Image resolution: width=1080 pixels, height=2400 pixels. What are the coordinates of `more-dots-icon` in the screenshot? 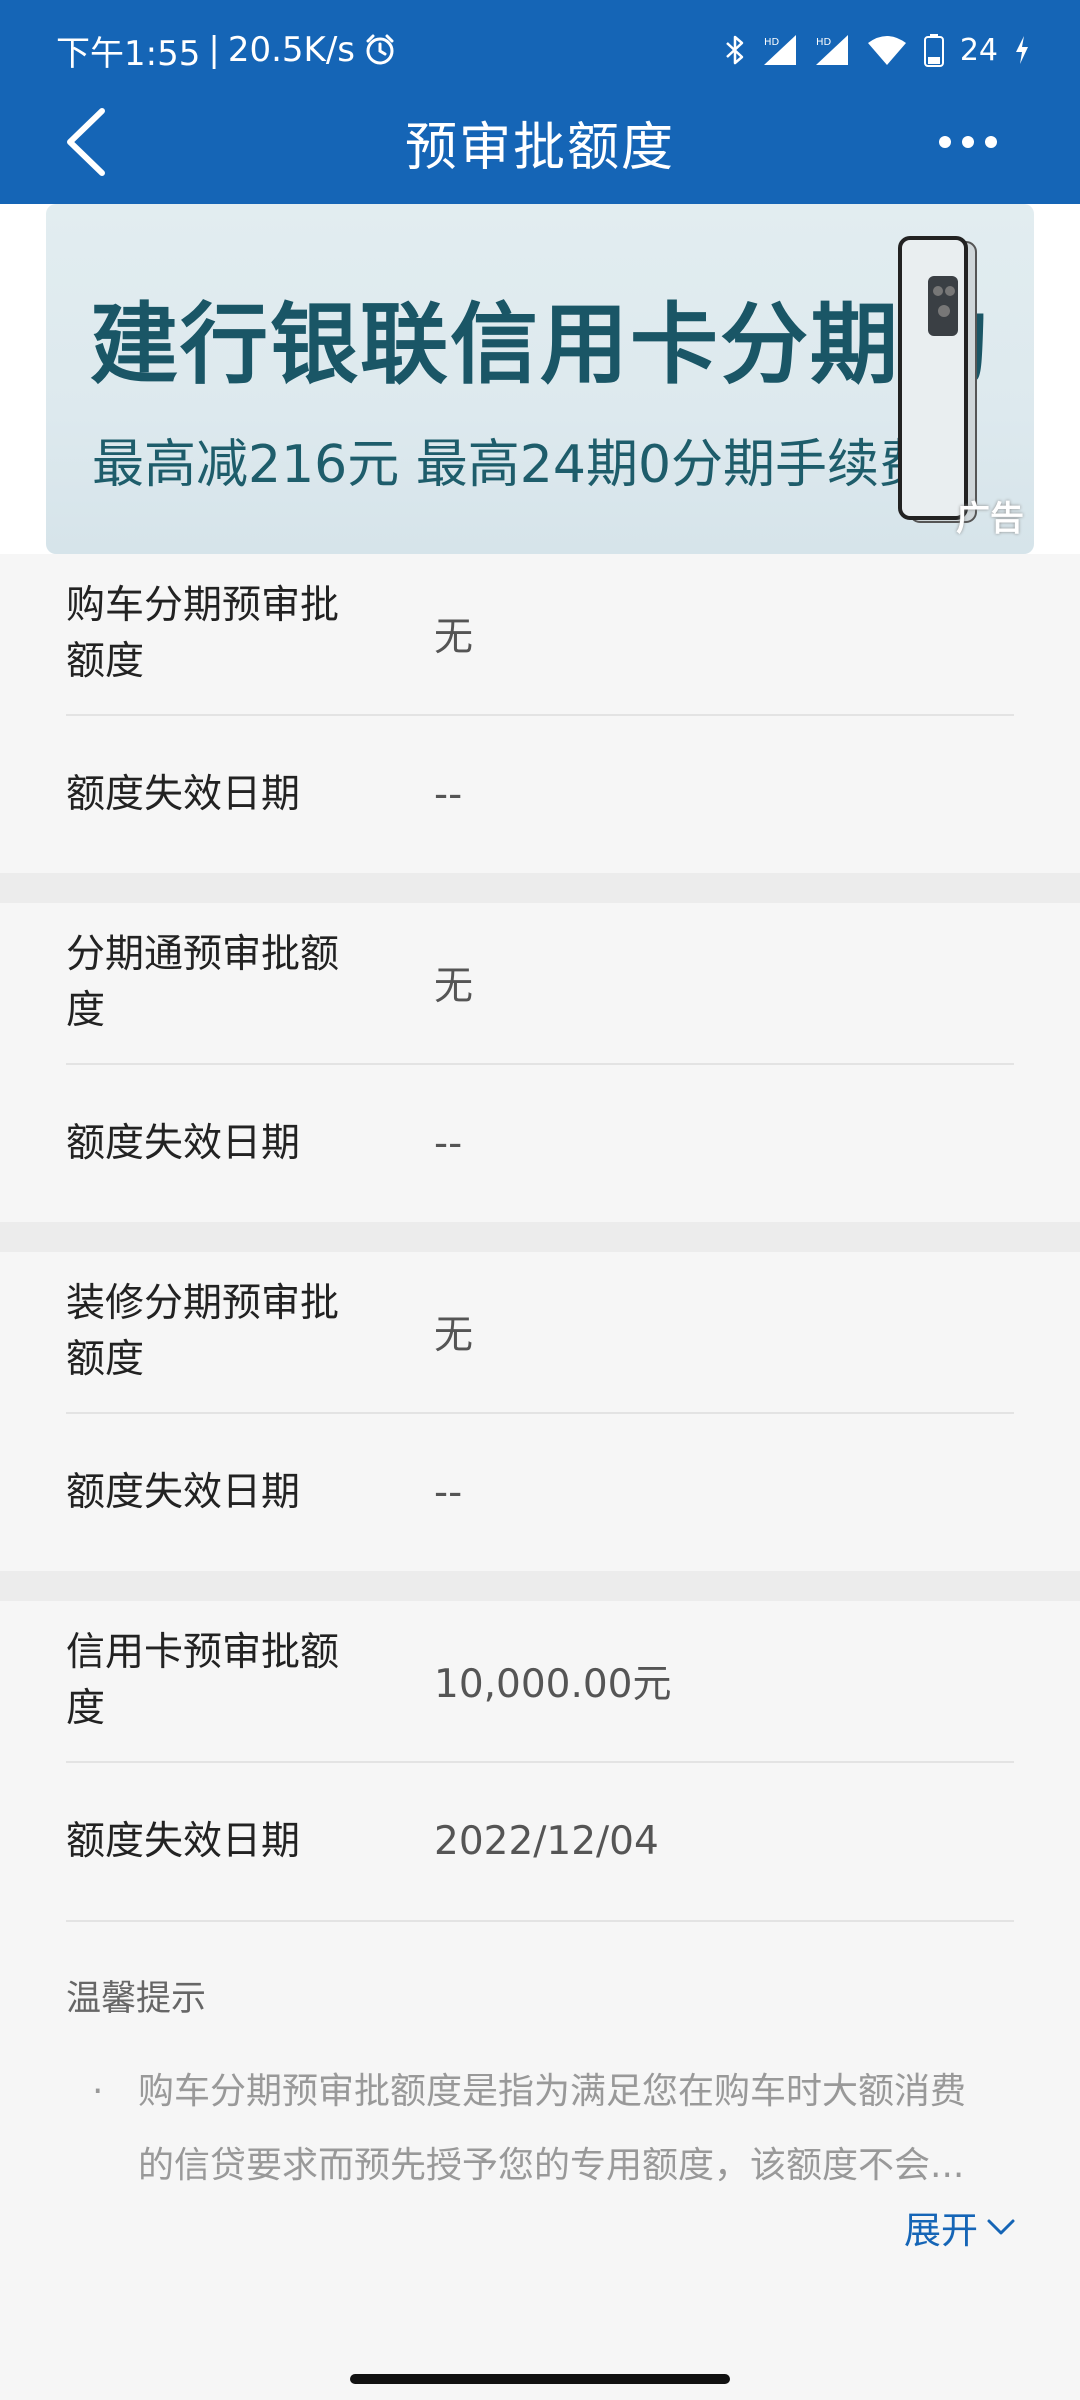 It's located at (968, 142).